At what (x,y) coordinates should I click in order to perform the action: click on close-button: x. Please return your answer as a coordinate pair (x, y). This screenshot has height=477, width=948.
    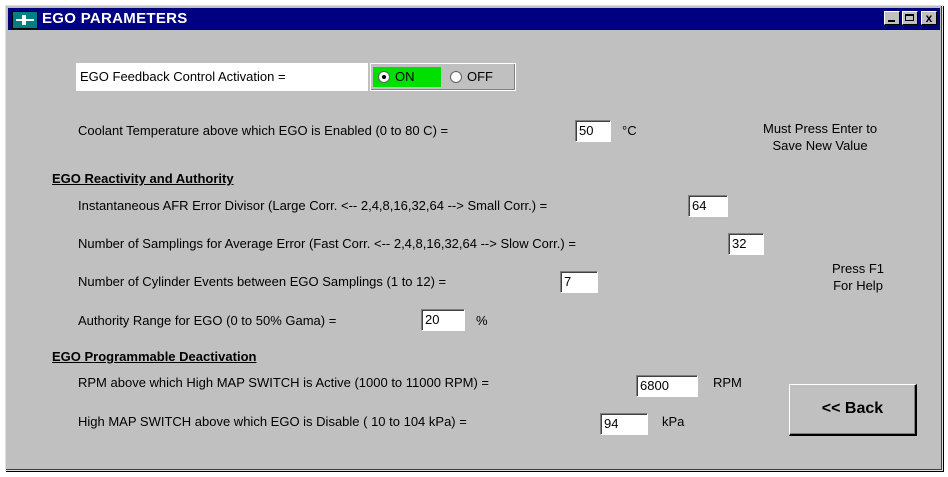
    Looking at the image, I should click on (929, 18).